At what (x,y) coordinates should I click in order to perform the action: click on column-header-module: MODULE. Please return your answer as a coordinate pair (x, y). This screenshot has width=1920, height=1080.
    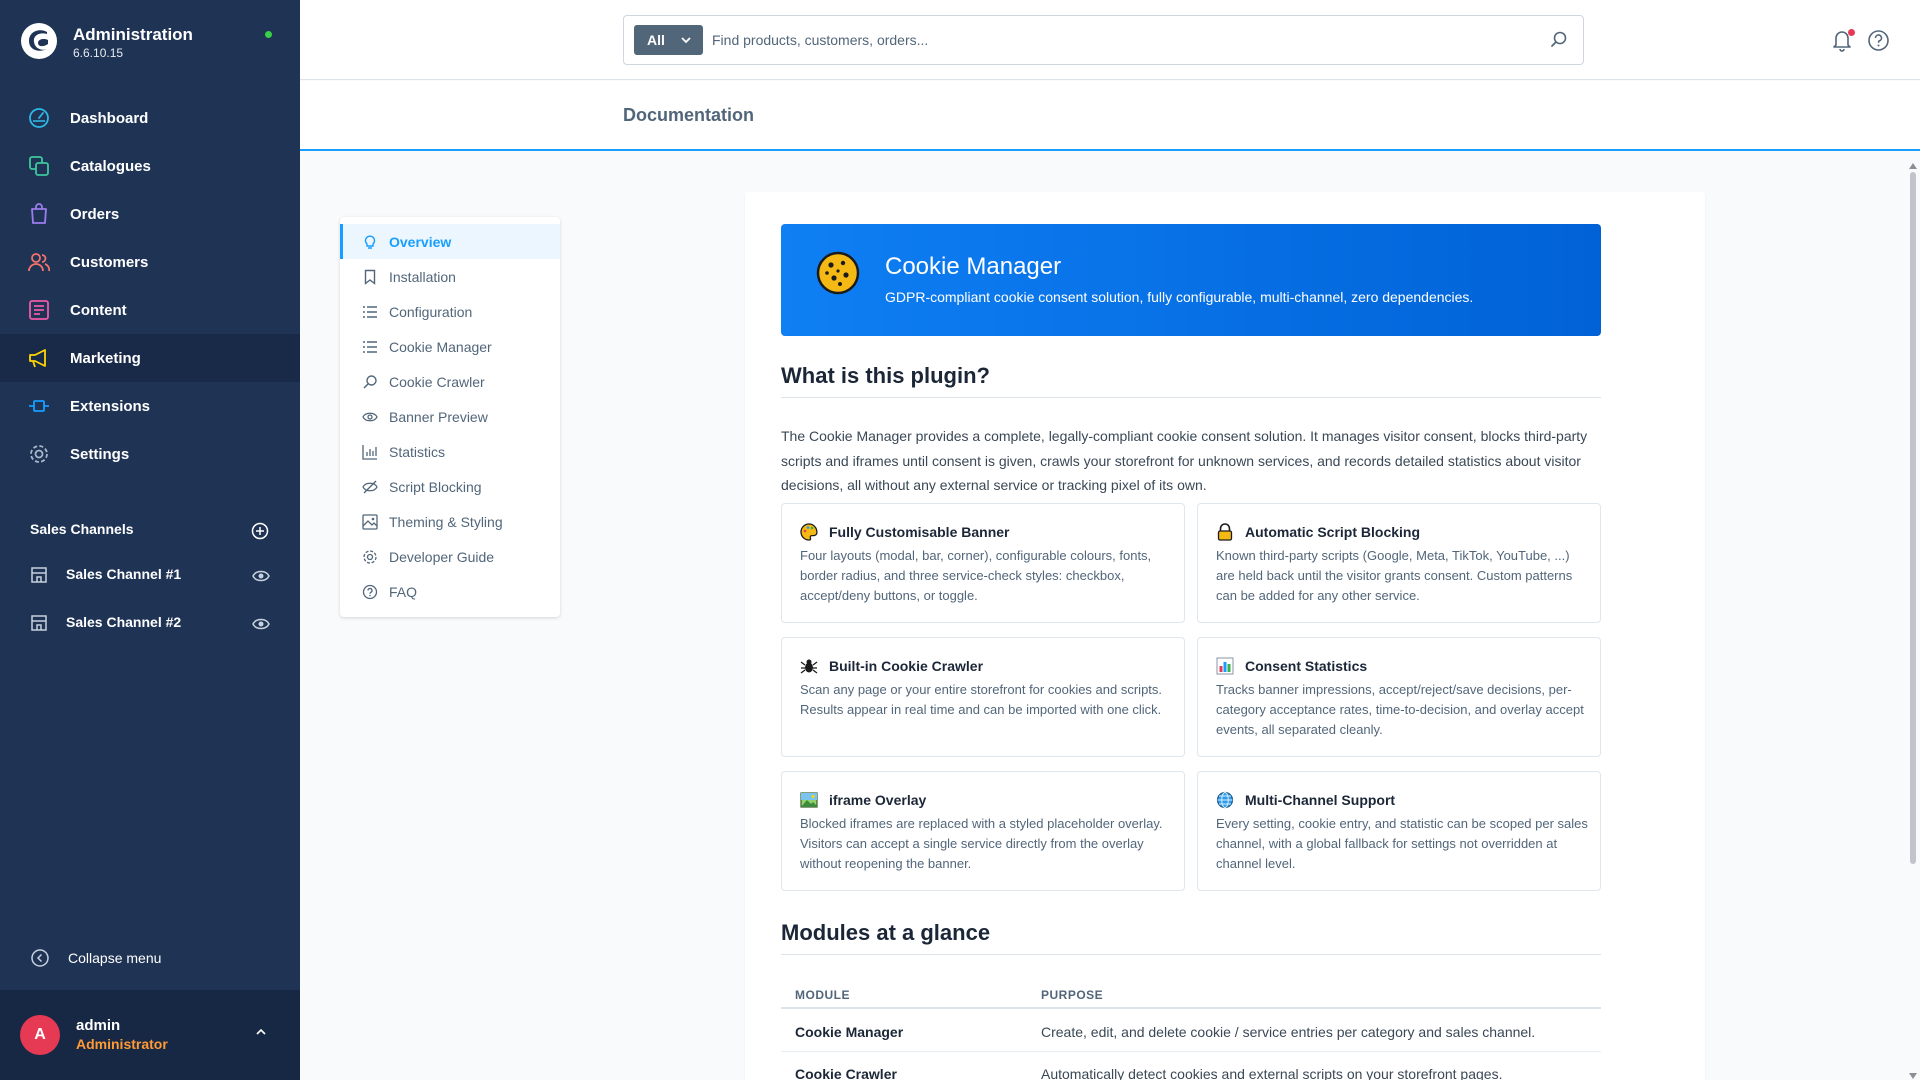
    Looking at the image, I should click on (822, 995).